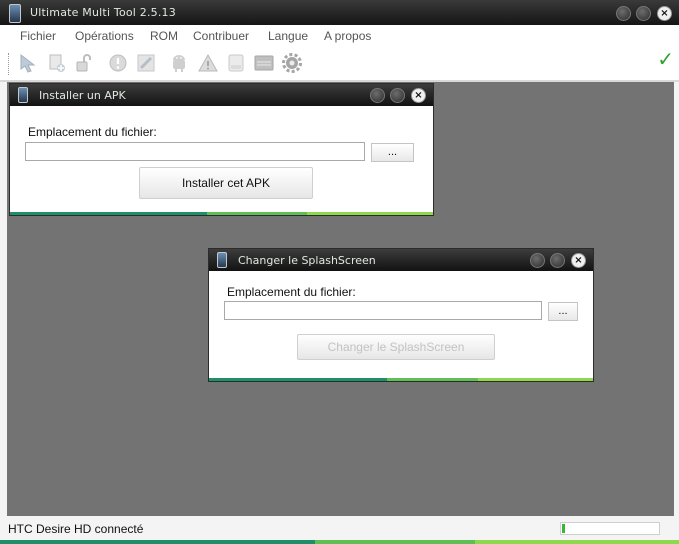  Describe the element at coordinates (307, 260) in the screenshot. I see `splashscreen-title: Changer le SplashScreen` at that location.